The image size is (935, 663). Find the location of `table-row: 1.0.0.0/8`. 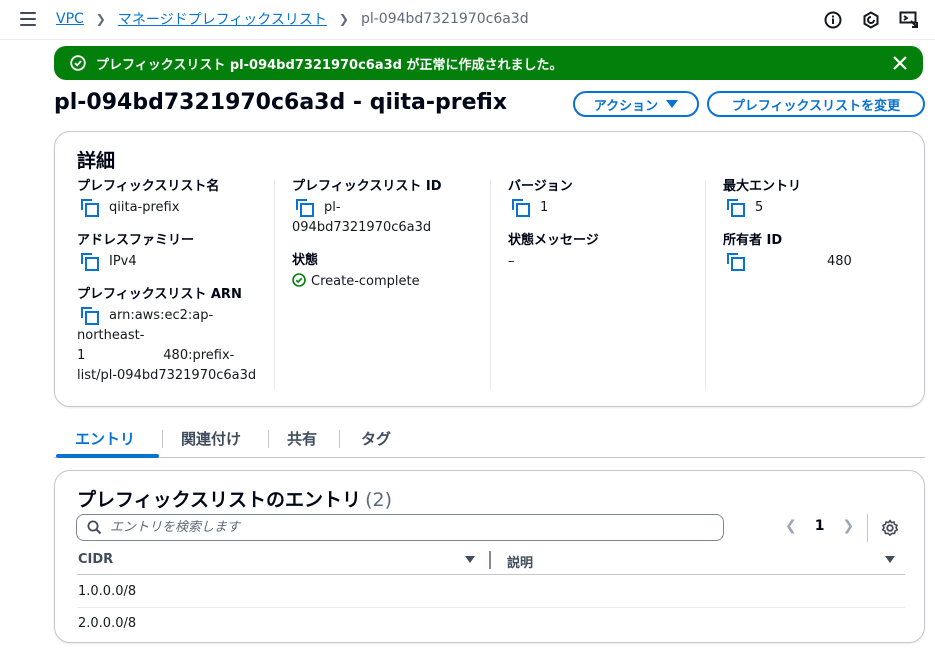

table-row: 1.0.0.0/8 is located at coordinates (491, 592).